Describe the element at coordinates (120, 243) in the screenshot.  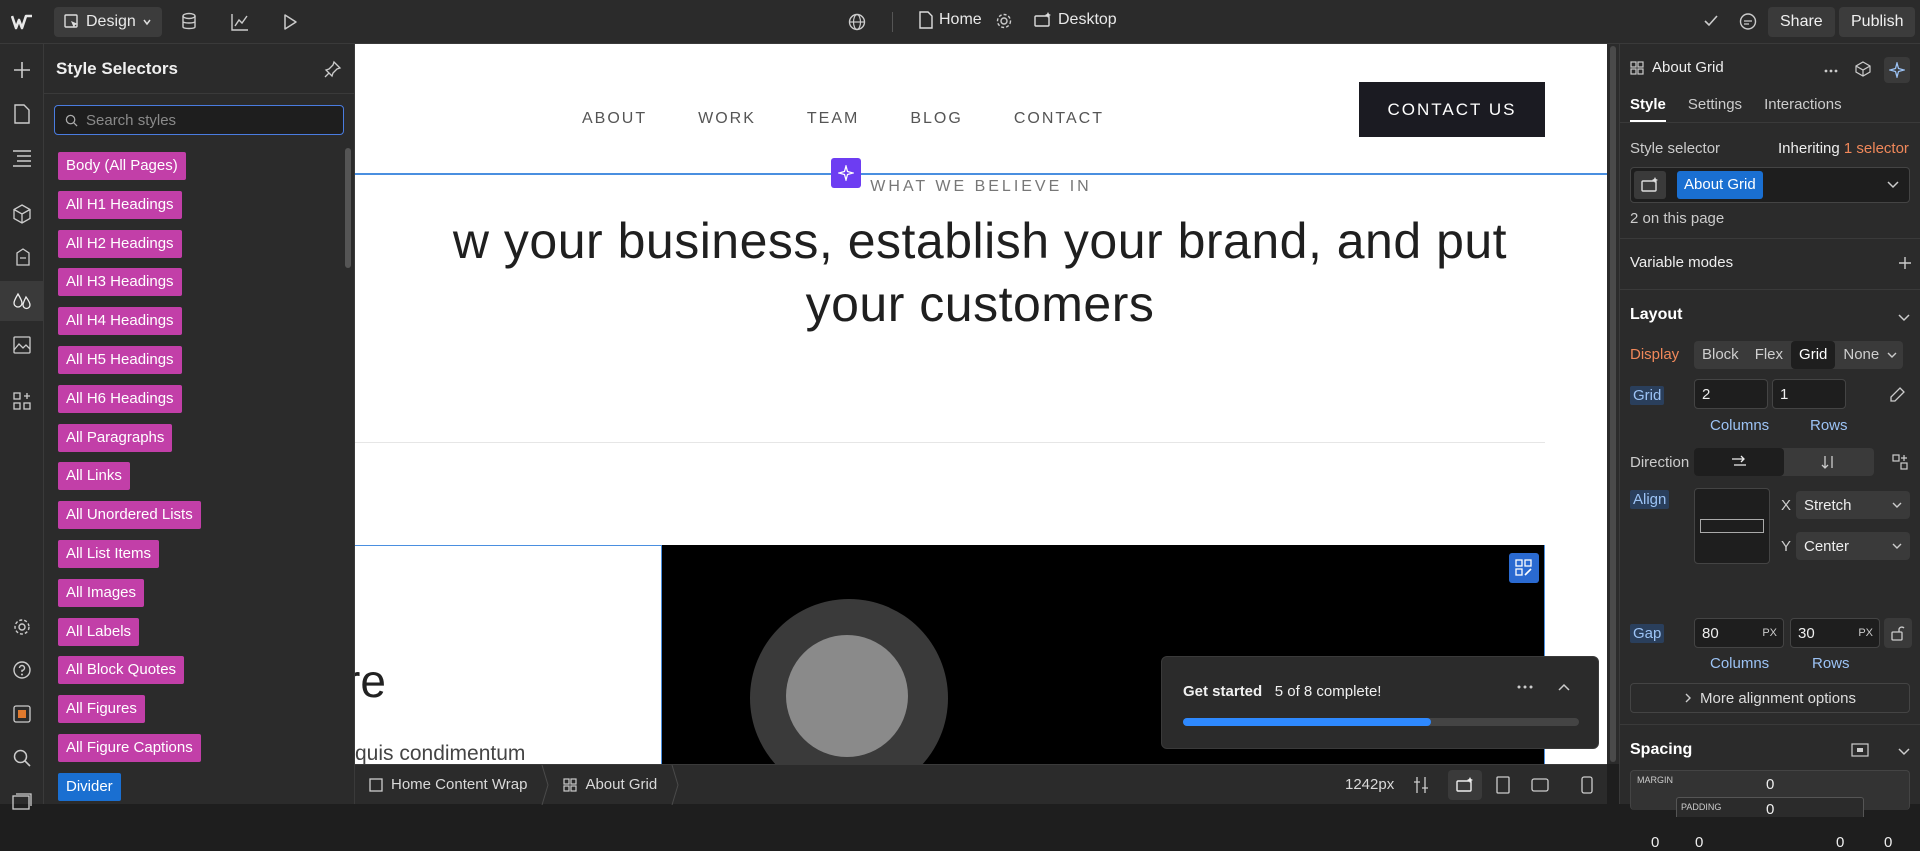
I see `style-selector-item: All H2 Headings` at that location.